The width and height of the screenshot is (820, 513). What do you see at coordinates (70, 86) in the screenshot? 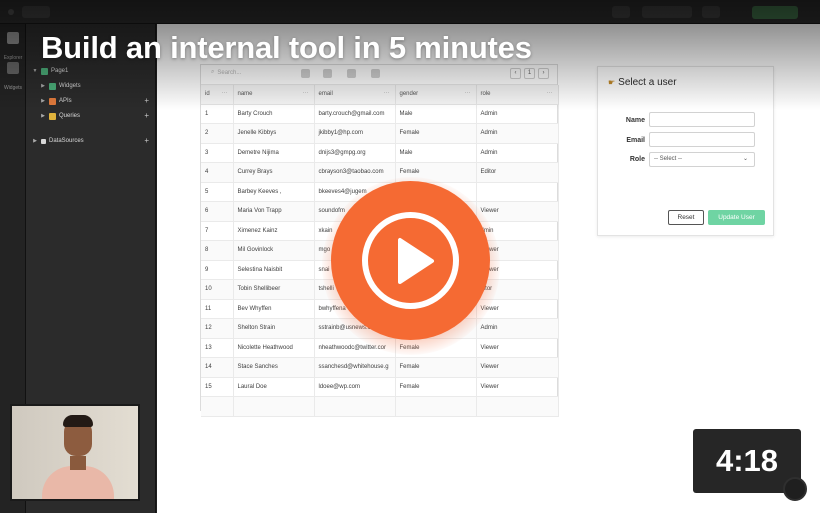
I see `tree-widgets-label: Widgets` at bounding box center [70, 86].